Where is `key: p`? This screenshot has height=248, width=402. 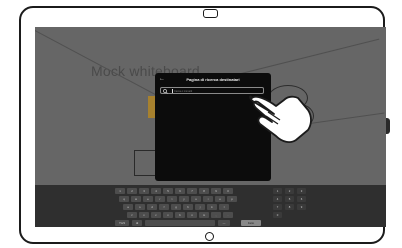 key: p is located at coordinates (232, 199).